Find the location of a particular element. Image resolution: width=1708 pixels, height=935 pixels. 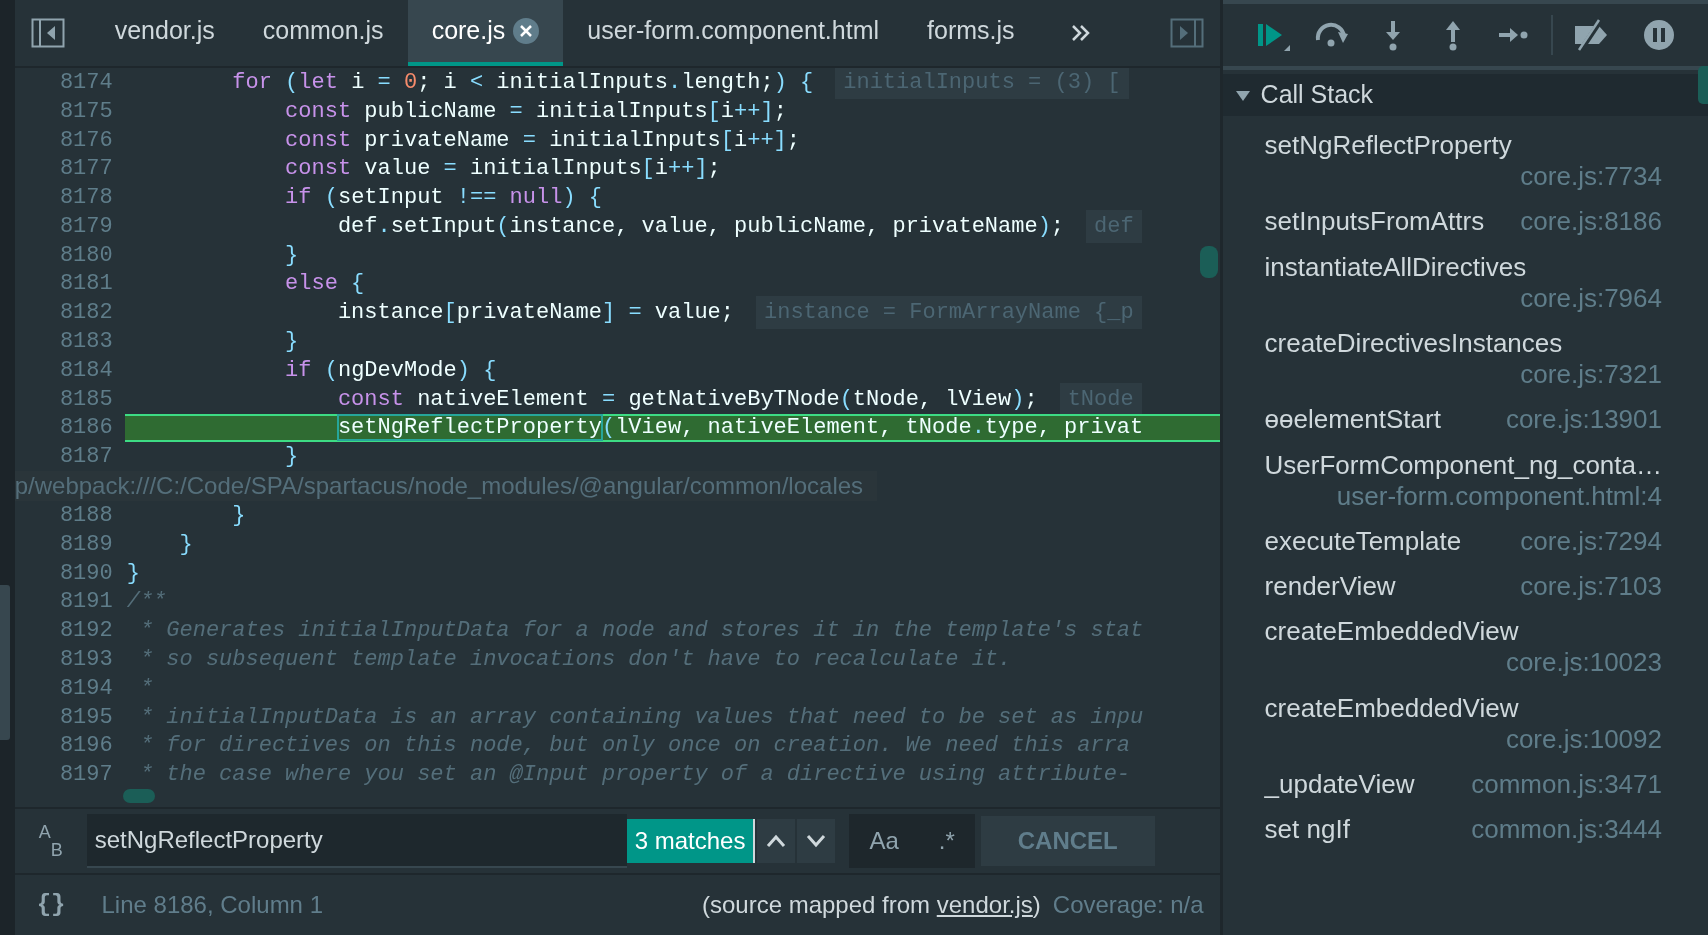

line-number: 8181 is located at coordinates (86, 284).